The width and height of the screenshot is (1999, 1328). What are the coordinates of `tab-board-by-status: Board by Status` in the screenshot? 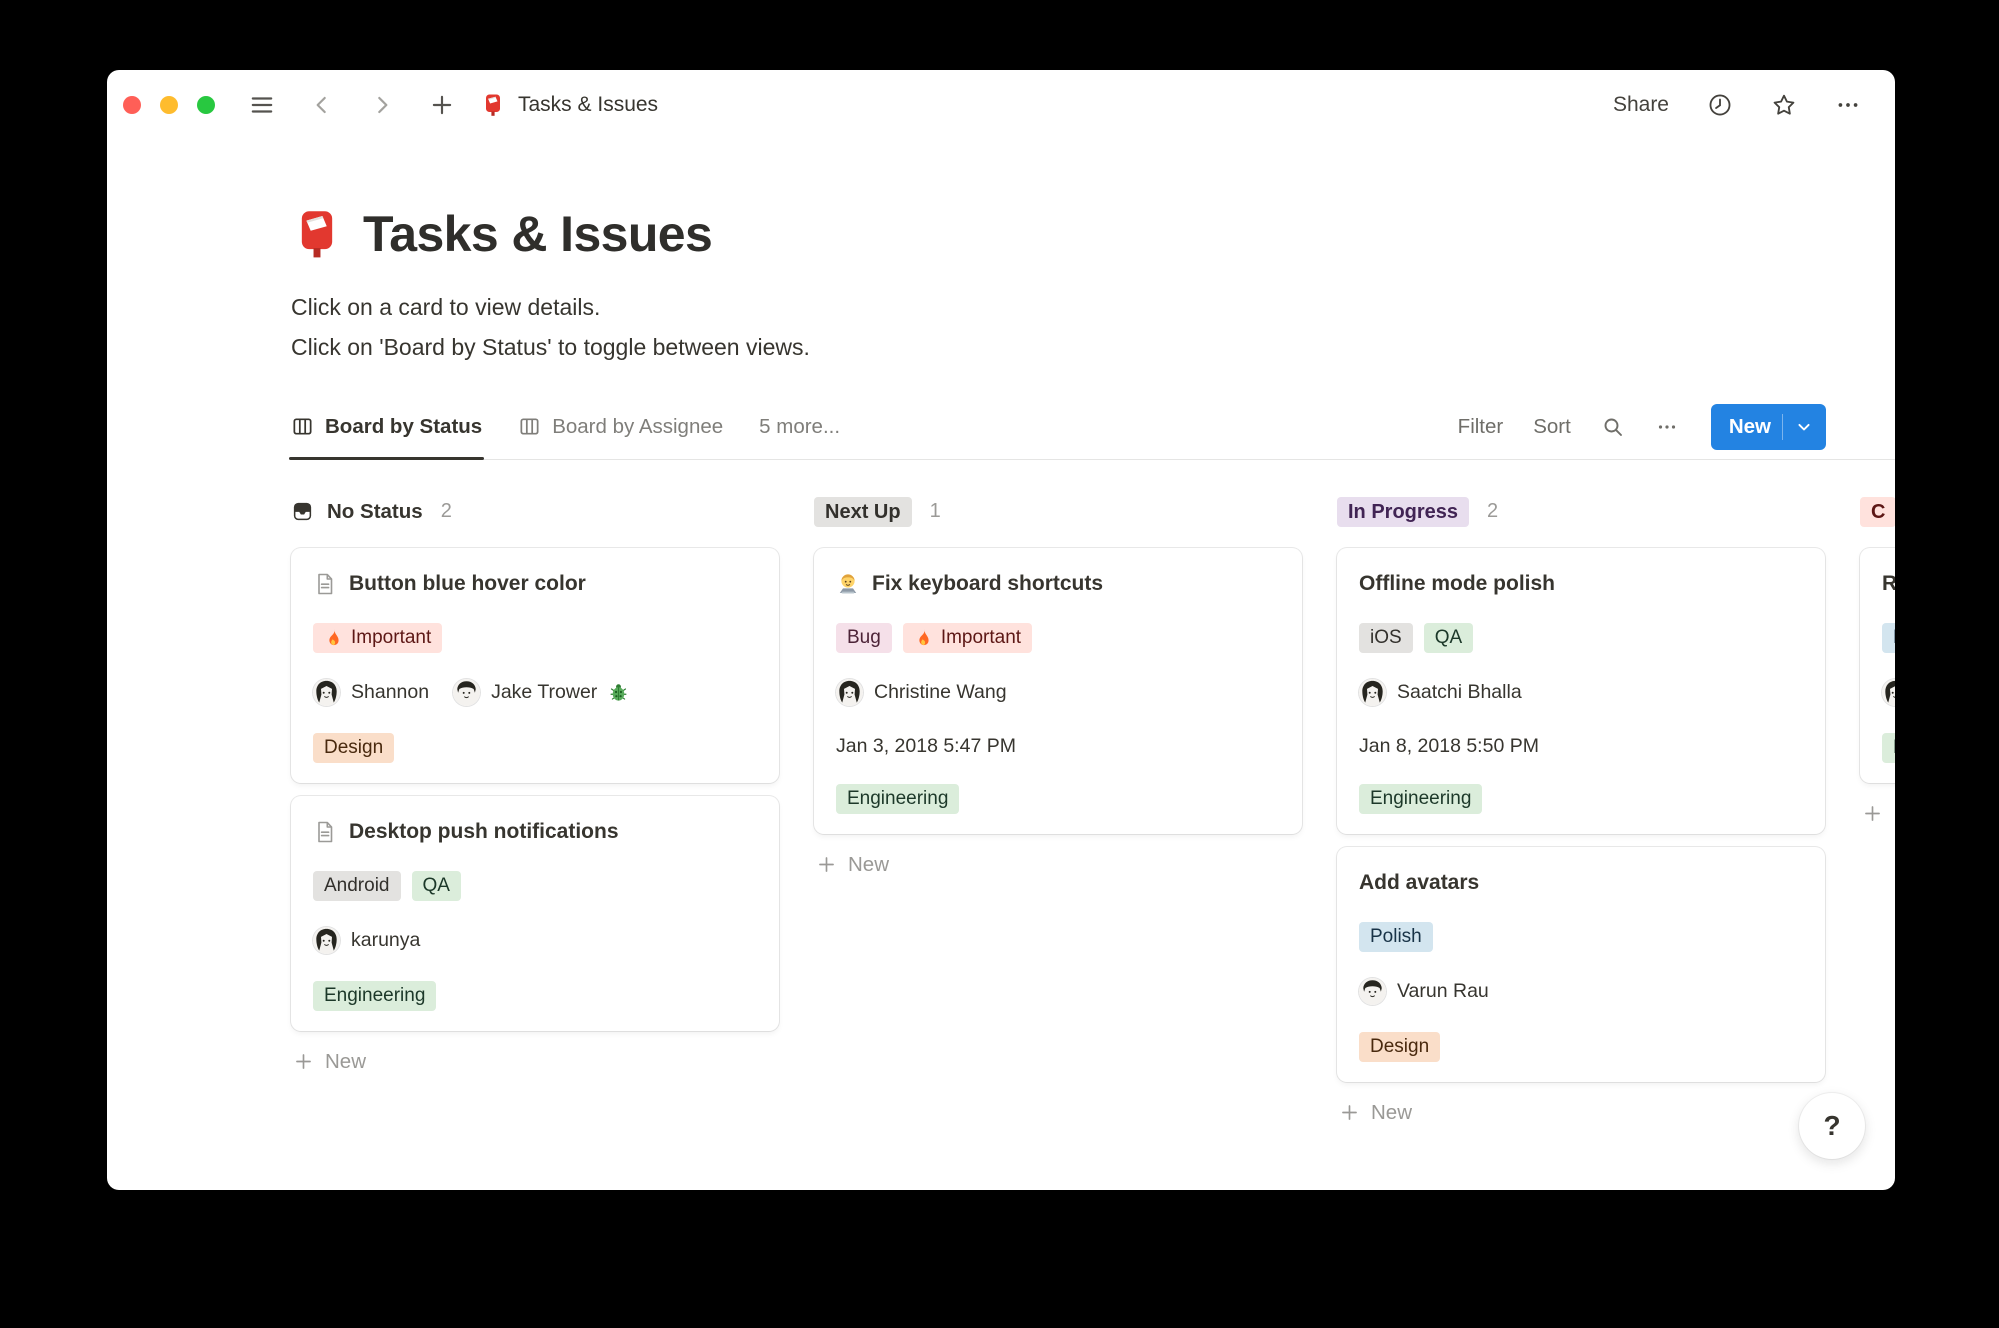 It's located at (386, 427).